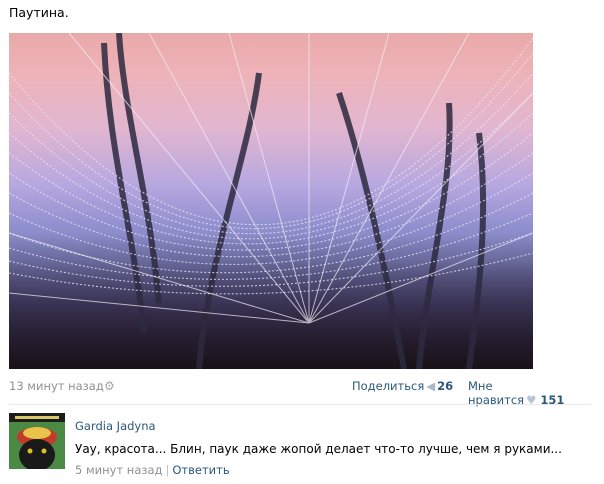 This screenshot has width=604, height=484. What do you see at coordinates (109, 386) in the screenshot?
I see `gear-icon: ⚙` at bounding box center [109, 386].